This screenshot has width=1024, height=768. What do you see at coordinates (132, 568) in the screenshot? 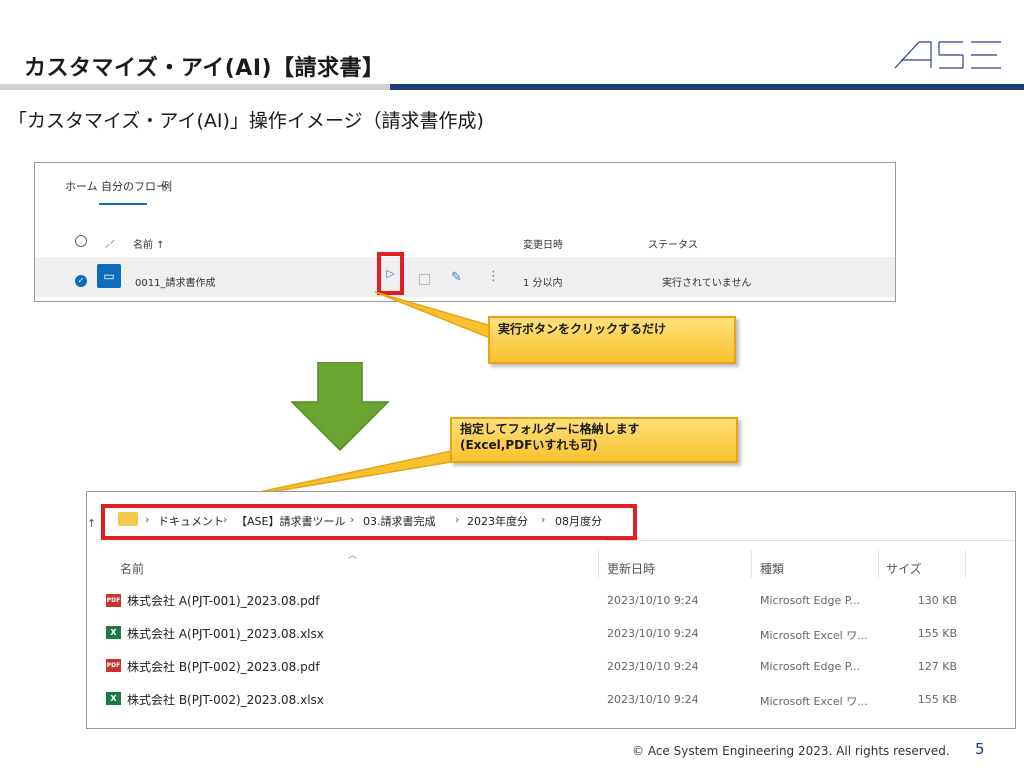
I see `column-header-name: 名前` at bounding box center [132, 568].